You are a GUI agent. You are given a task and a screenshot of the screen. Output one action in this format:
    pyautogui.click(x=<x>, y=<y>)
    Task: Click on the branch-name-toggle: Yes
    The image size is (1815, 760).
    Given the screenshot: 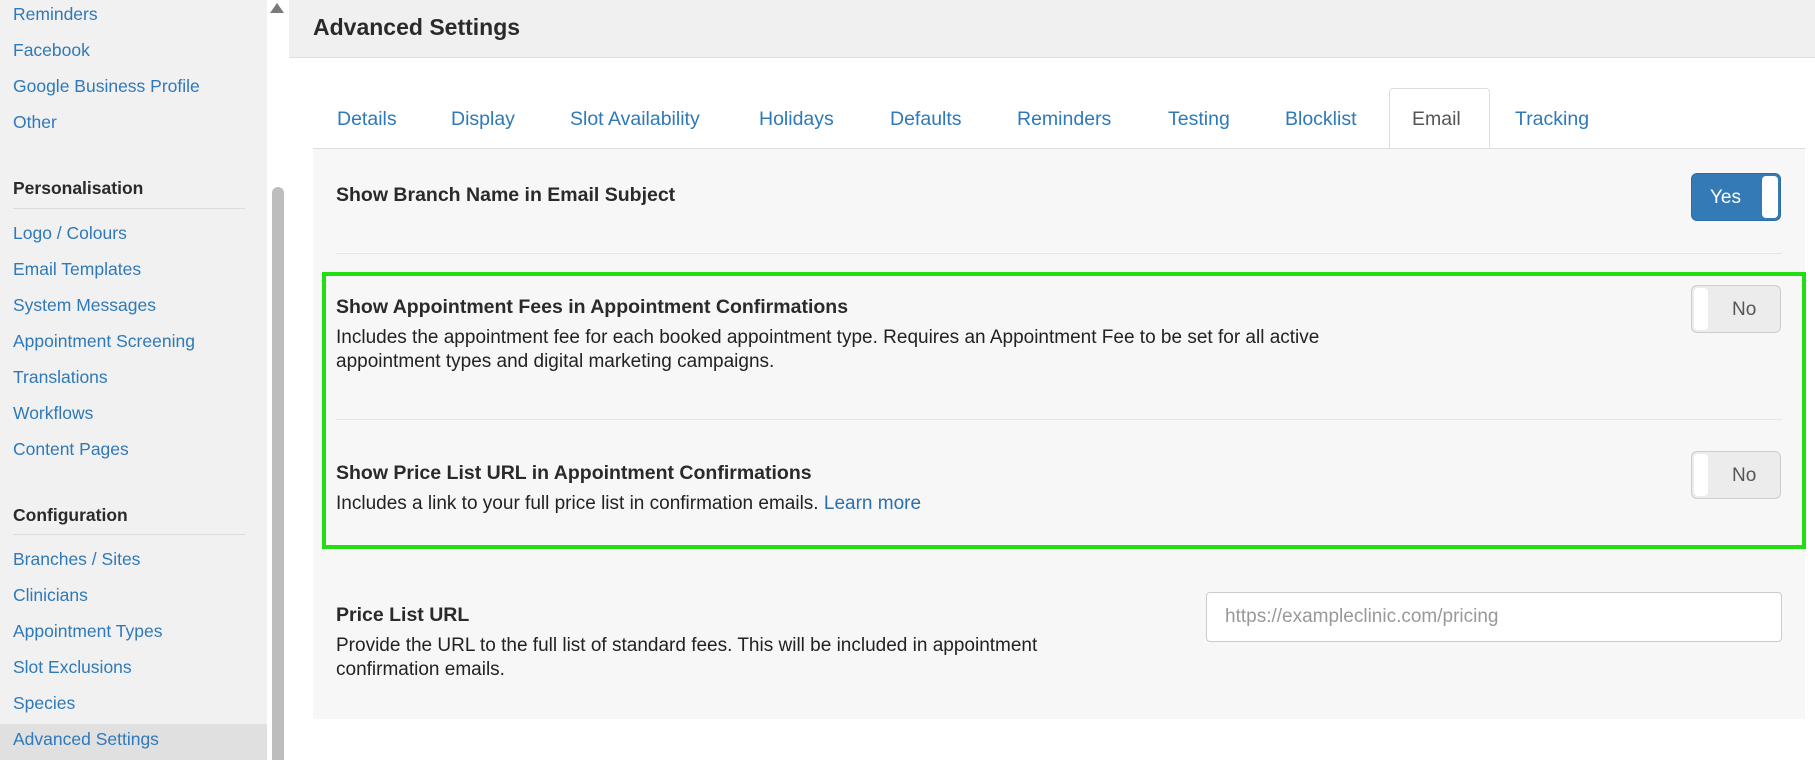 What is the action you would take?
    pyautogui.click(x=1736, y=197)
    